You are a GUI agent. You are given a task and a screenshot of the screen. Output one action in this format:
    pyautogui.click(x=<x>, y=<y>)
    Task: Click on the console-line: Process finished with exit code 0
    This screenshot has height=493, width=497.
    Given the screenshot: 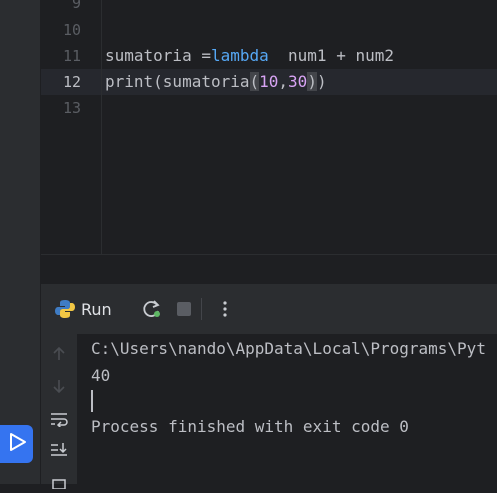 What is the action you would take?
    pyautogui.click(x=250, y=426)
    